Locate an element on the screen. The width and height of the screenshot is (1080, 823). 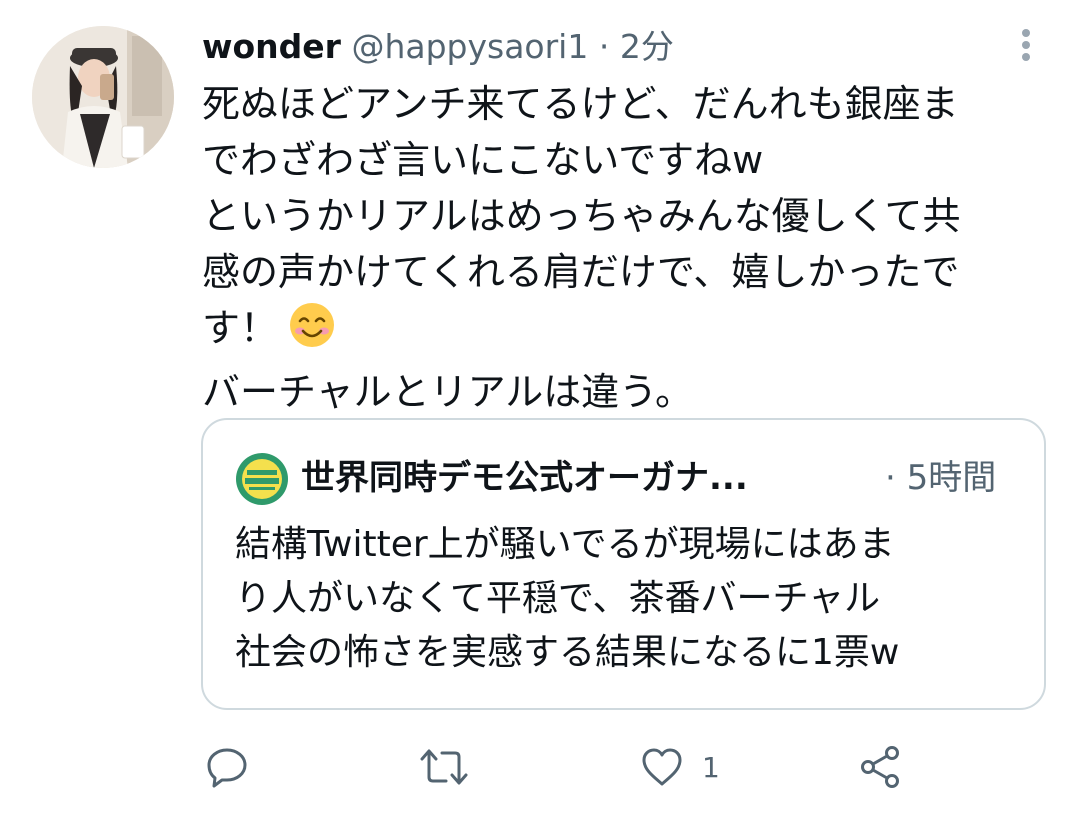
quoted-tweet-timestamp: · 5時間 is located at coordinates (940, 478).